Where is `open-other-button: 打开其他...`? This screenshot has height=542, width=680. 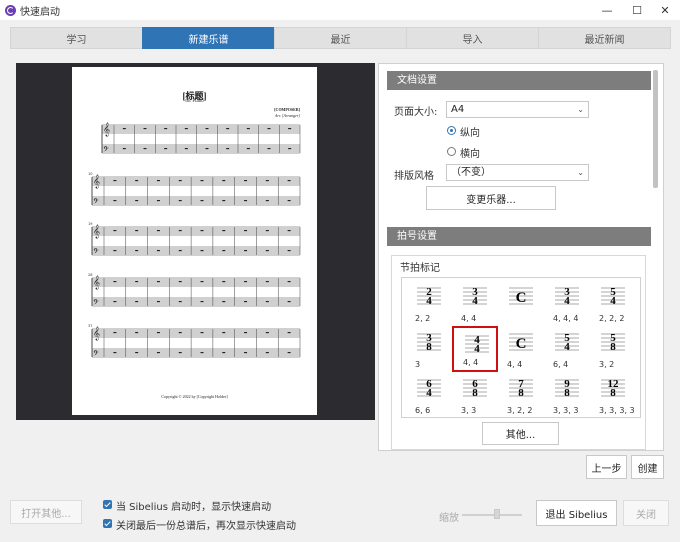 open-other-button: 打开其他... is located at coordinates (46, 512).